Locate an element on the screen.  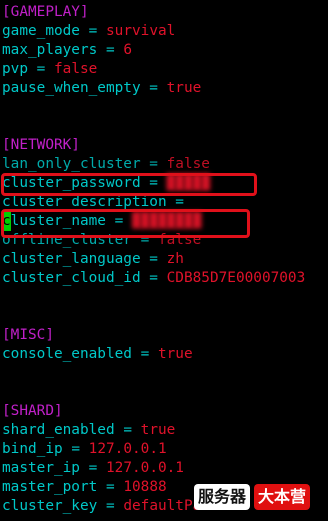
config-line-console-enabled: console_enabled = true is located at coordinates (97, 354).